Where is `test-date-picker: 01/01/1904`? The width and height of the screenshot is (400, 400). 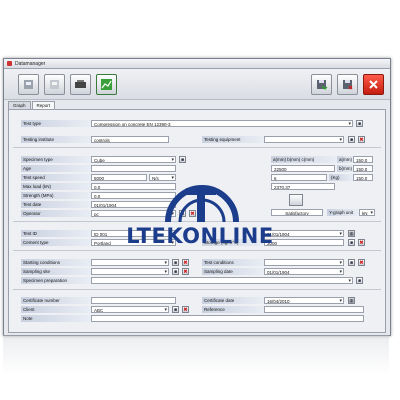
test-date-picker: 01/01/1904 is located at coordinates (133, 204).